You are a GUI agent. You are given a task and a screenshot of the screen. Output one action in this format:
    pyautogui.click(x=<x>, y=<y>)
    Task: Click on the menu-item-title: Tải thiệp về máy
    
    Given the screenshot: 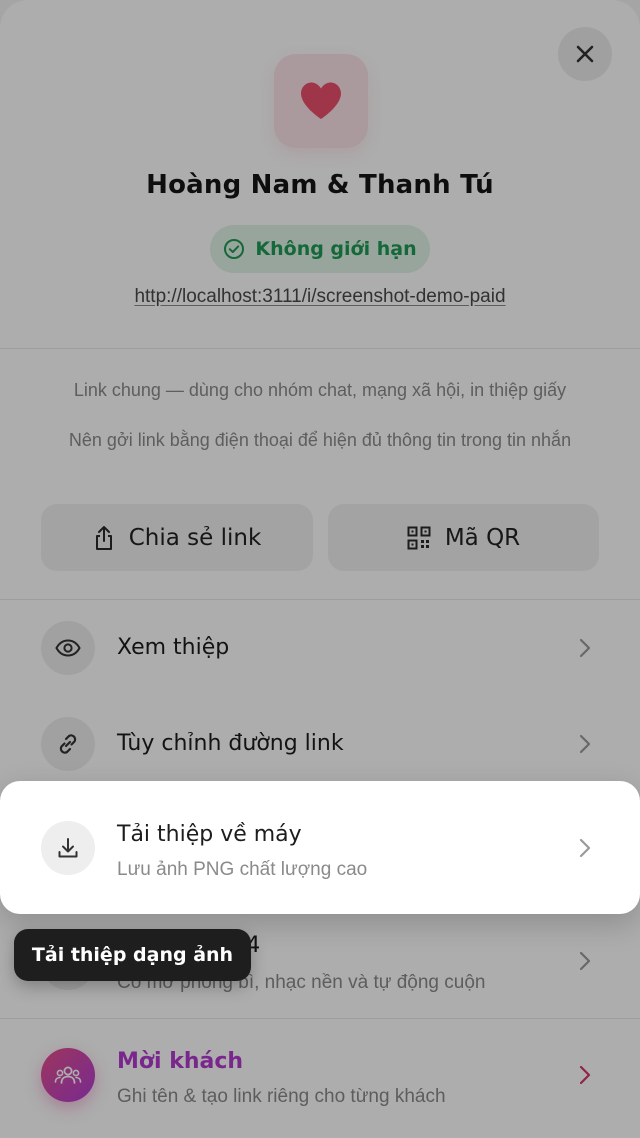 What is the action you would take?
    pyautogui.click(x=209, y=834)
    